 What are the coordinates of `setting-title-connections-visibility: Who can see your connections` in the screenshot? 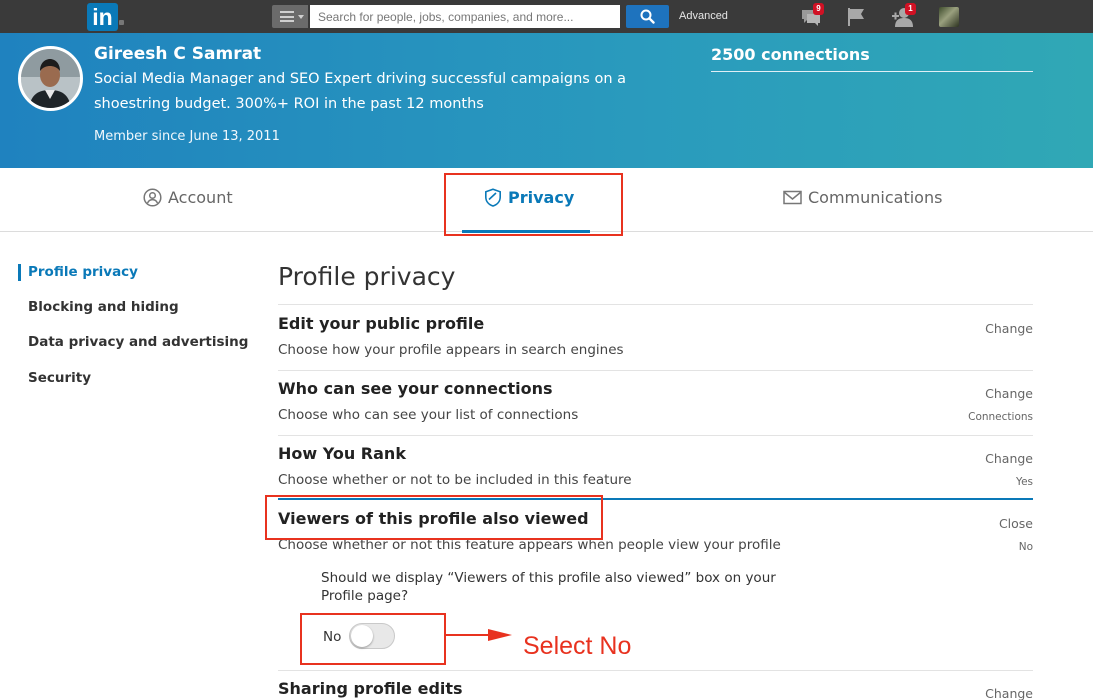 It's located at (415, 388).